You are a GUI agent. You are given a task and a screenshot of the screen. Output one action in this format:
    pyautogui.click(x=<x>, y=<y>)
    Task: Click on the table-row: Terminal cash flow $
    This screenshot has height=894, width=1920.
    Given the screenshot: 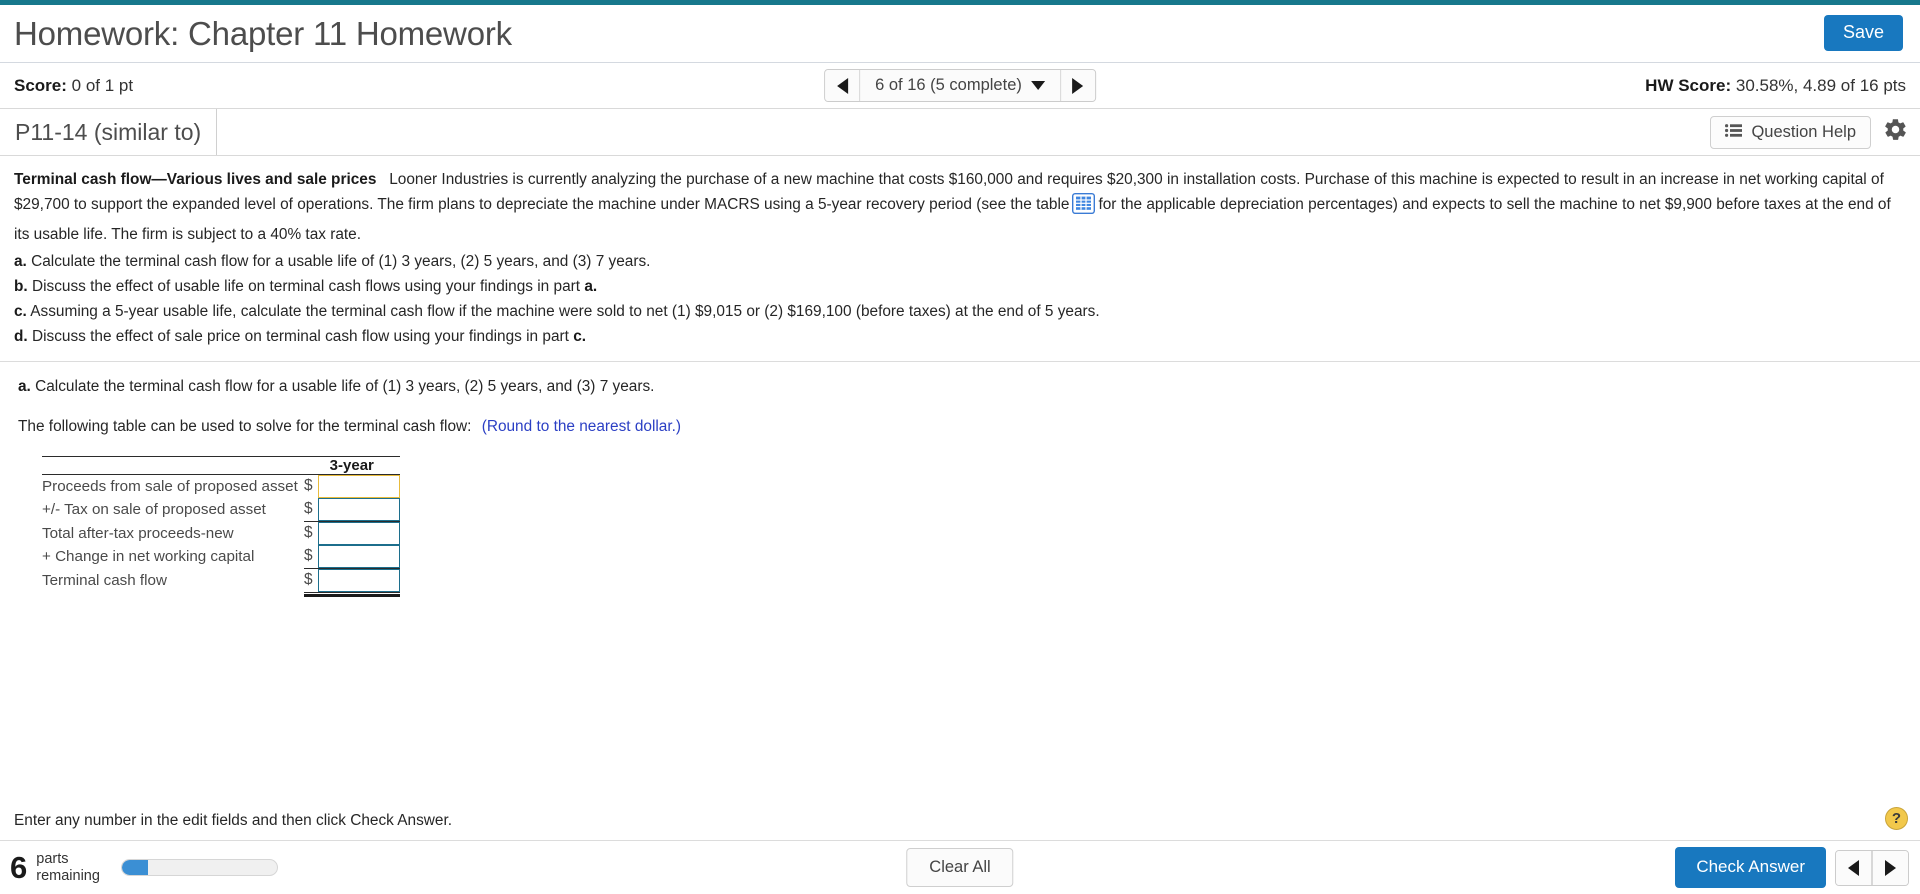 What is the action you would take?
    pyautogui.click(x=221, y=580)
    